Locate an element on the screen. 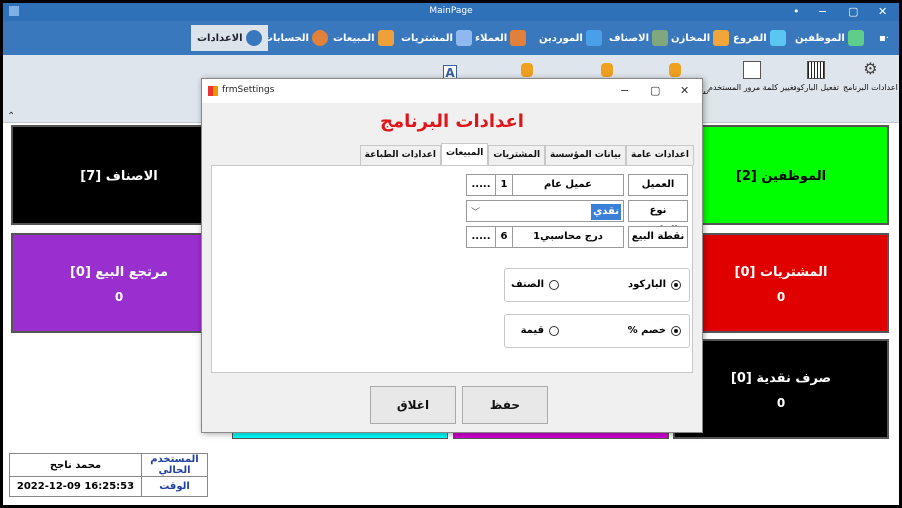 The image size is (902, 508). window-title: MainPage is located at coordinates (451, 11).